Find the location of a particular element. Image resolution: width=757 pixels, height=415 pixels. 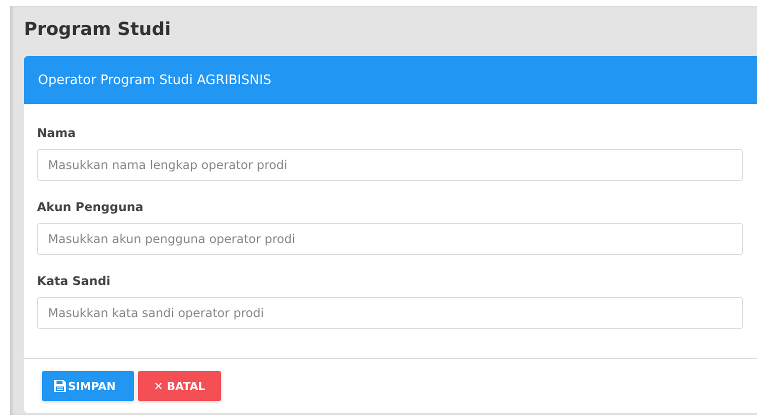

cancel-button: ✕ BATAL is located at coordinates (179, 386).